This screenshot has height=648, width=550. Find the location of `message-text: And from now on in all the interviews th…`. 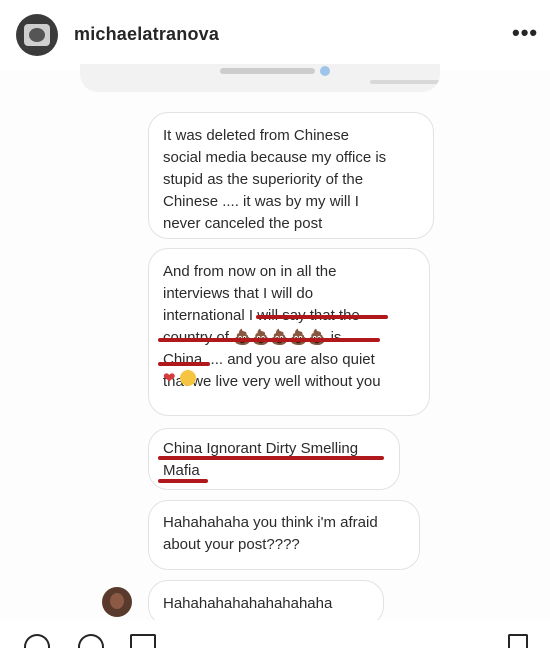

message-text: And from now on in all the interviews th… is located at coordinates (272, 326).